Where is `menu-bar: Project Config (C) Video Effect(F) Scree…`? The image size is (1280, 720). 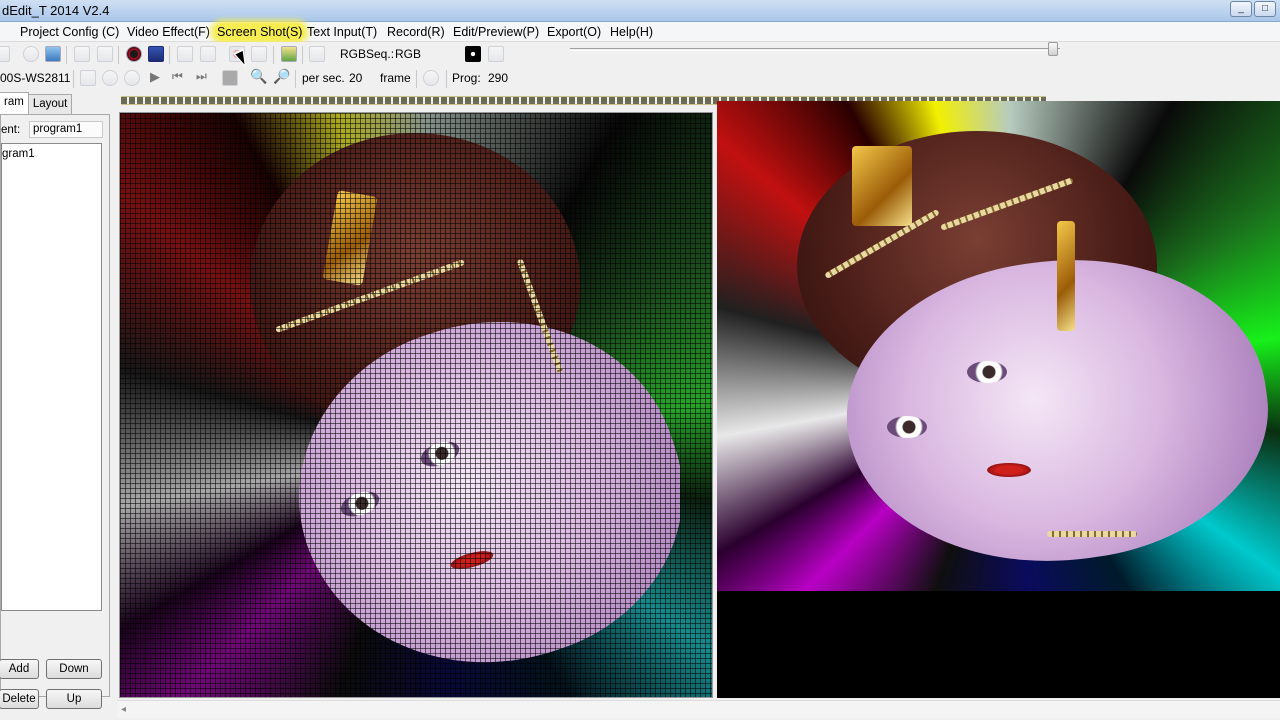 menu-bar: Project Config (C) Video Effect(F) Scree… is located at coordinates (640, 32).